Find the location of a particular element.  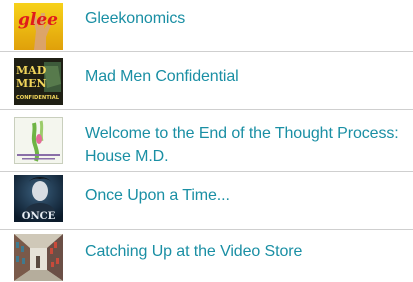

svg-text: CONFIDENTIAL is located at coordinates (38, 98).